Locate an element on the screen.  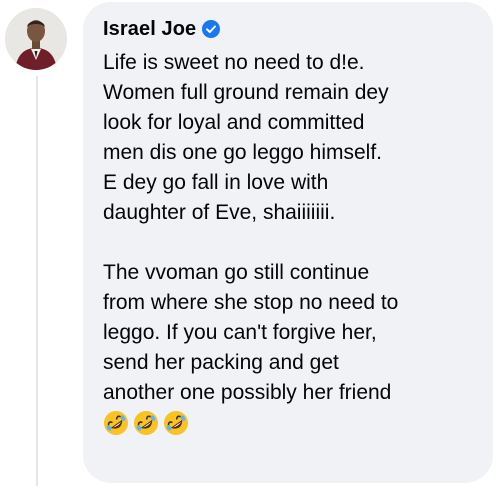
text-line: from where she stop no need to is located at coordinates (251, 302).